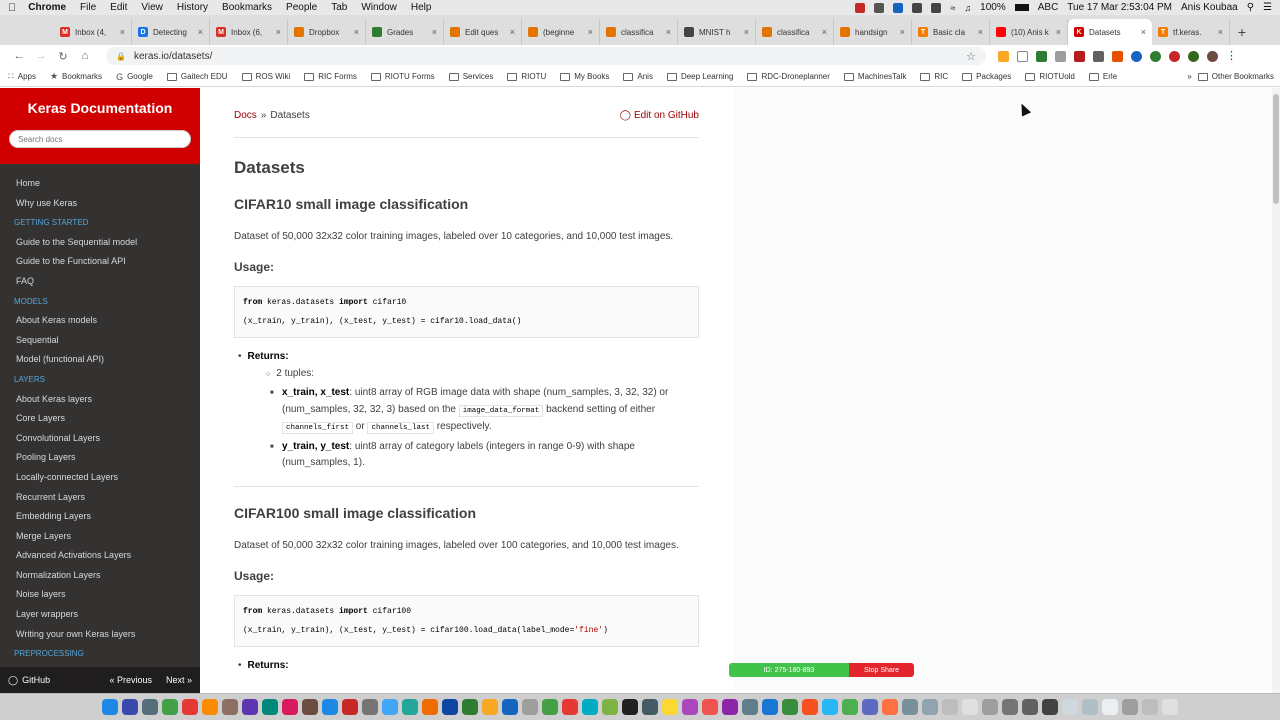  Describe the element at coordinates (1250, 7) in the screenshot. I see `spotlight-icon: ⚲` at that location.